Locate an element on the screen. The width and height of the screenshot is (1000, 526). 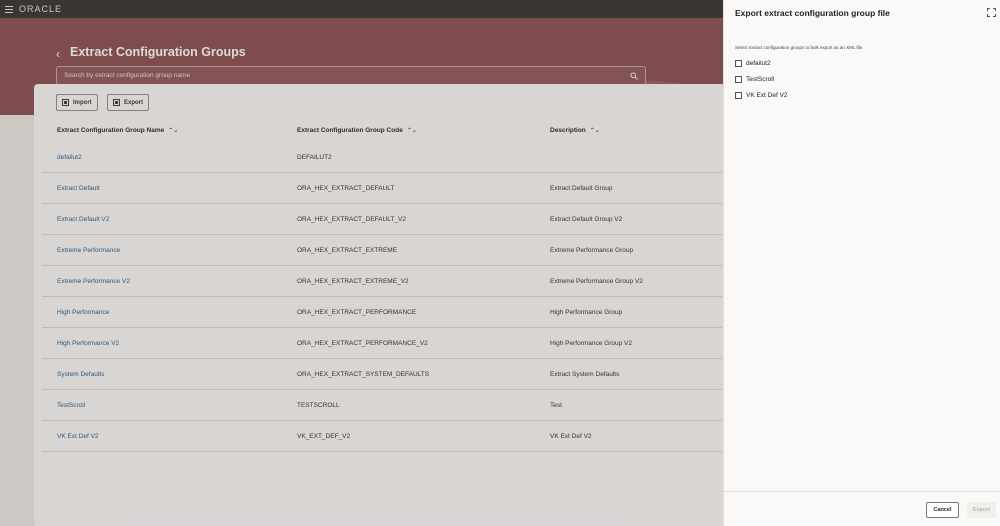
option-label: VK Ext Def V2 is located at coordinates (767, 95).